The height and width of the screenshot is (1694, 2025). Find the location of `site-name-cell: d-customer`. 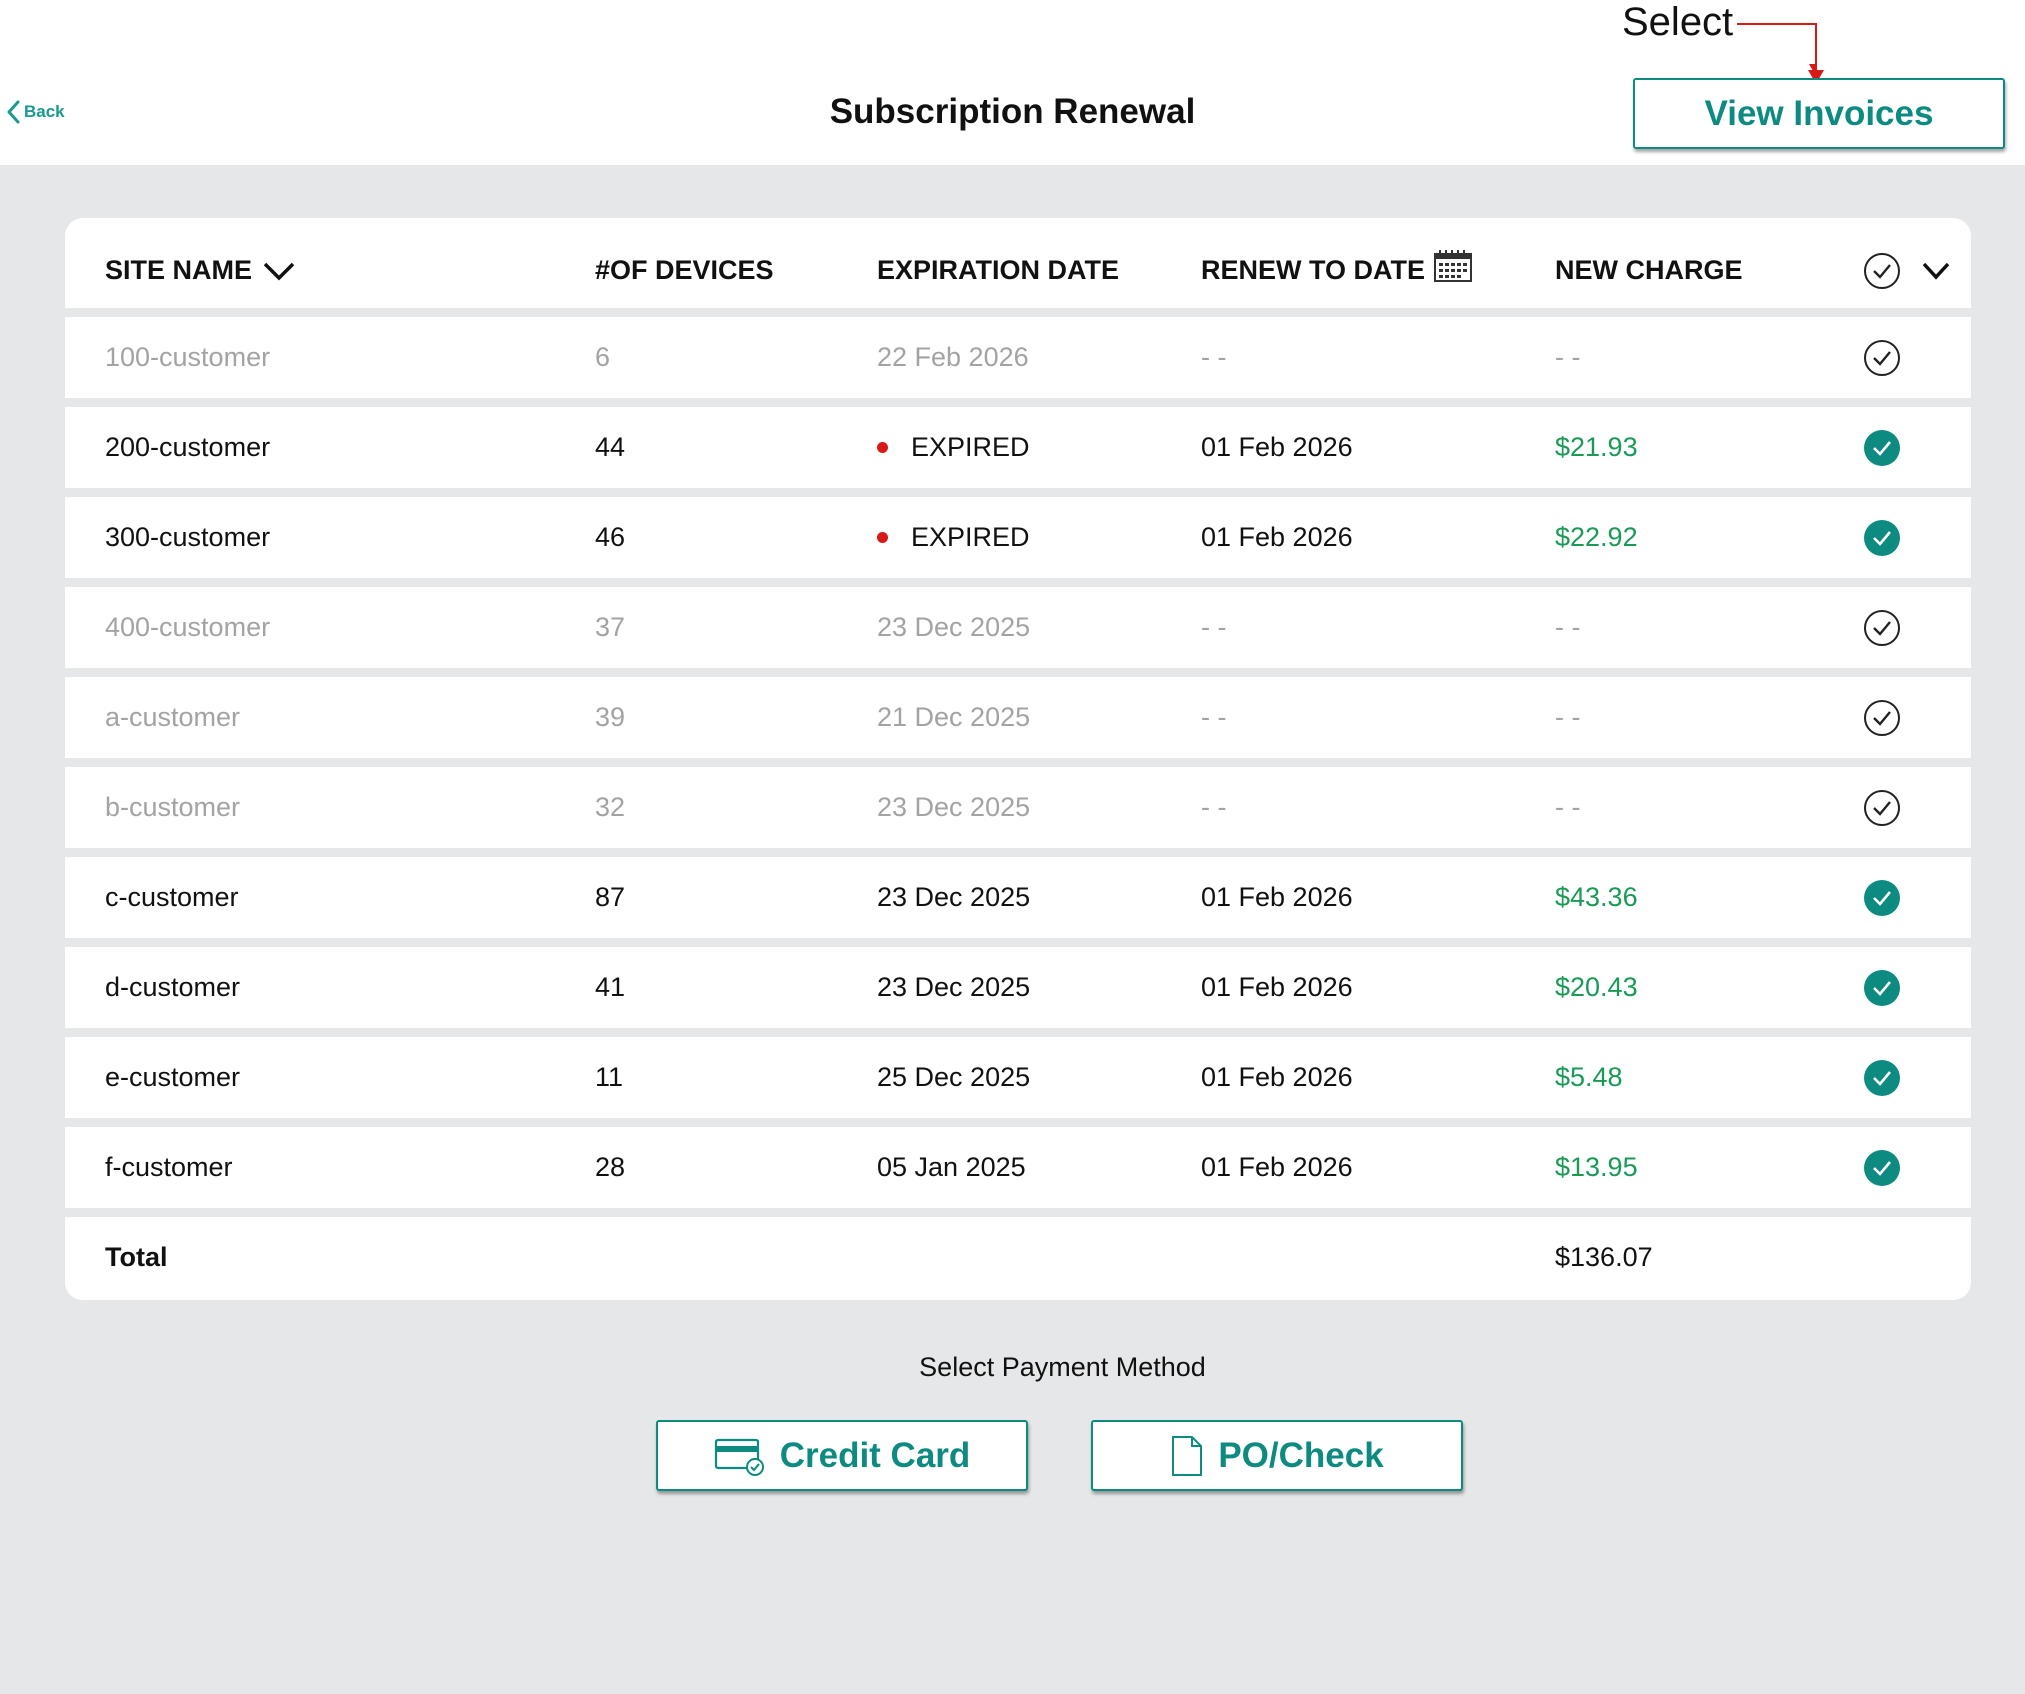

site-name-cell: d-customer is located at coordinates (173, 987).